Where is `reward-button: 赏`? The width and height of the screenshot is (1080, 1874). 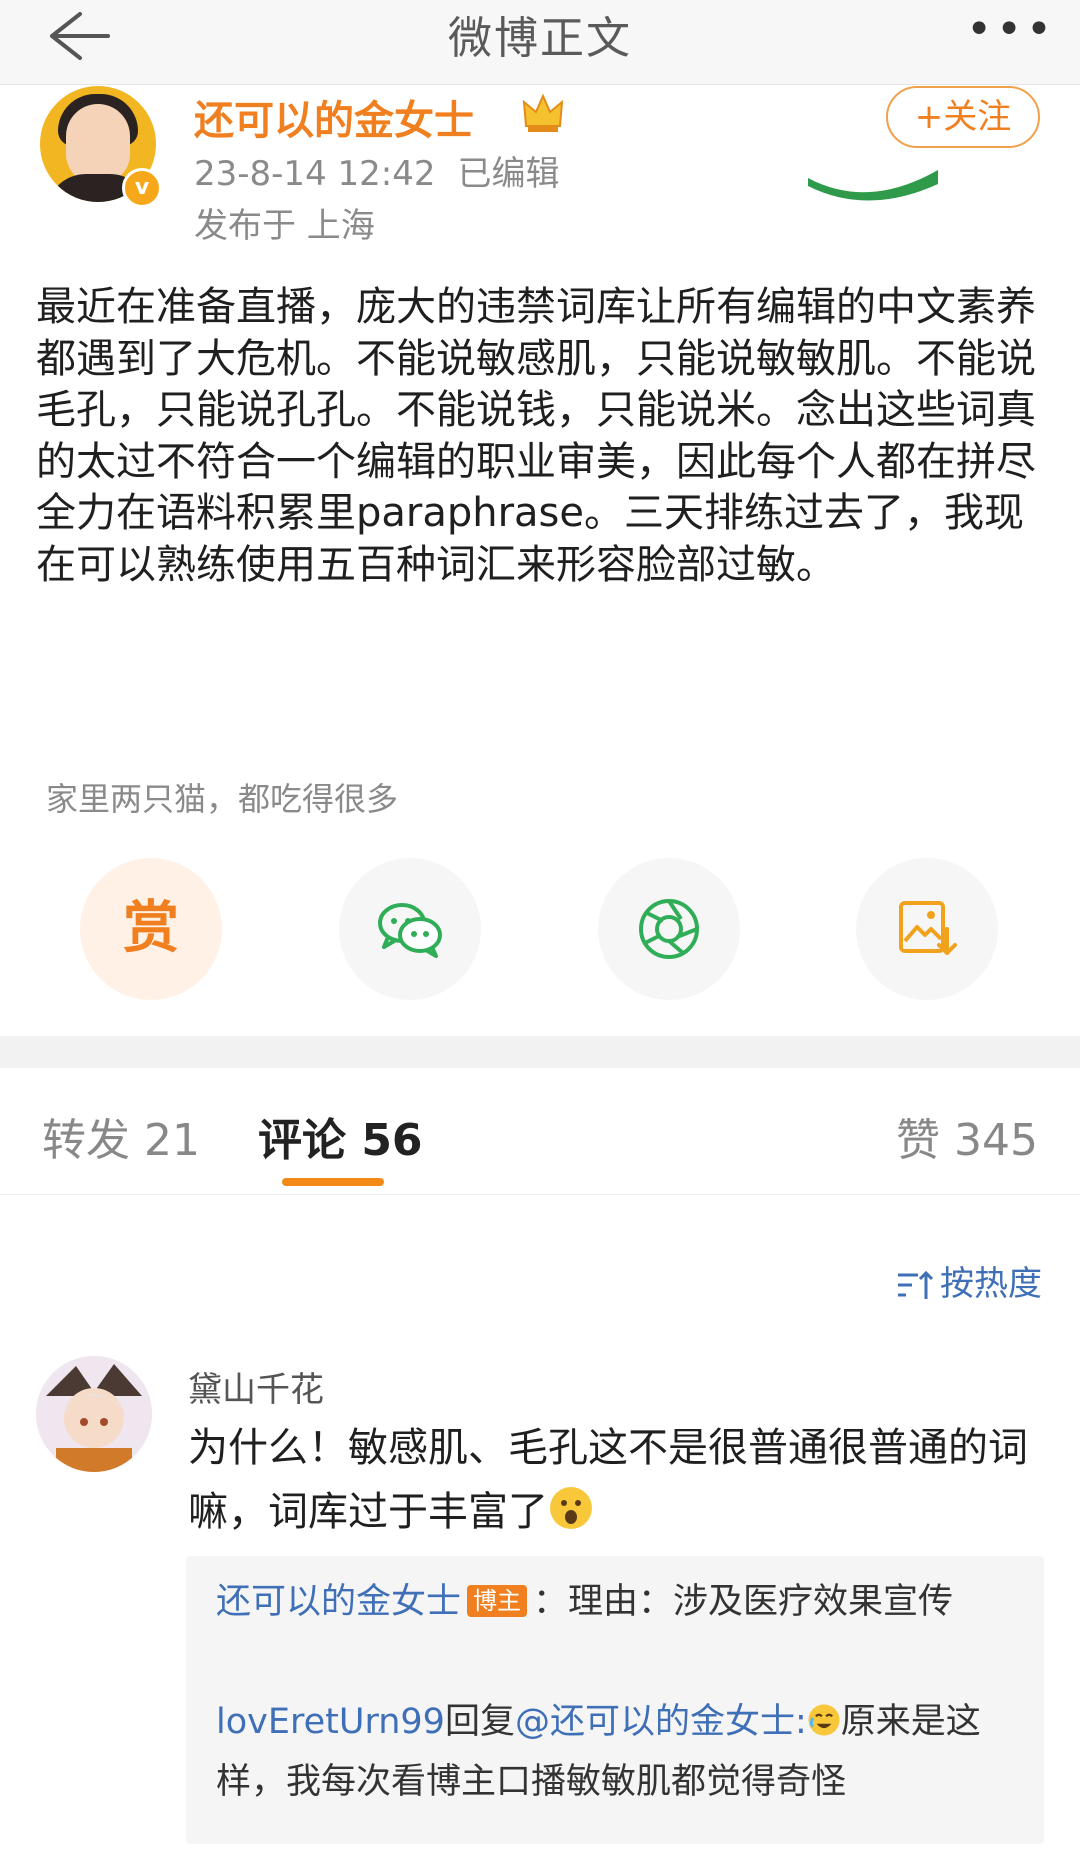
reward-button: 赏 is located at coordinates (151, 929).